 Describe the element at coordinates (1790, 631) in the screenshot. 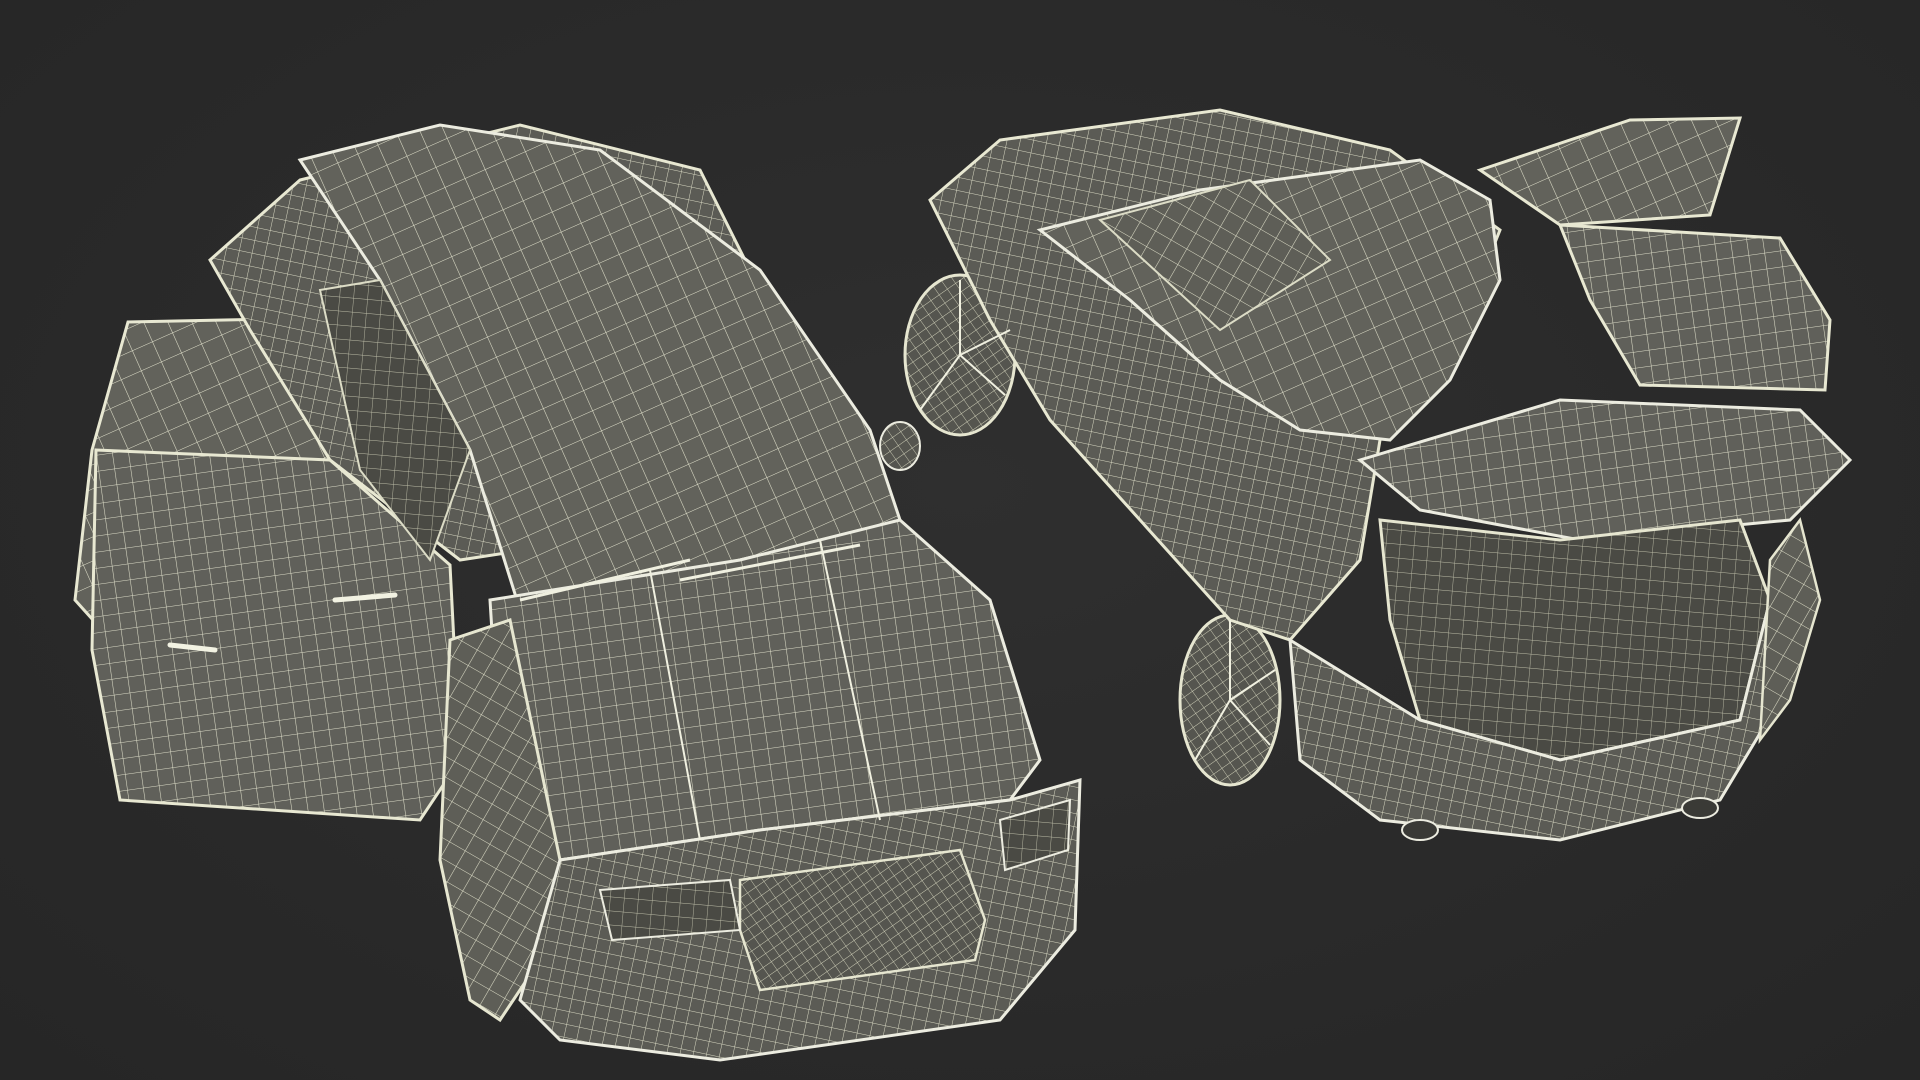

I see `rear-quarter` at that location.